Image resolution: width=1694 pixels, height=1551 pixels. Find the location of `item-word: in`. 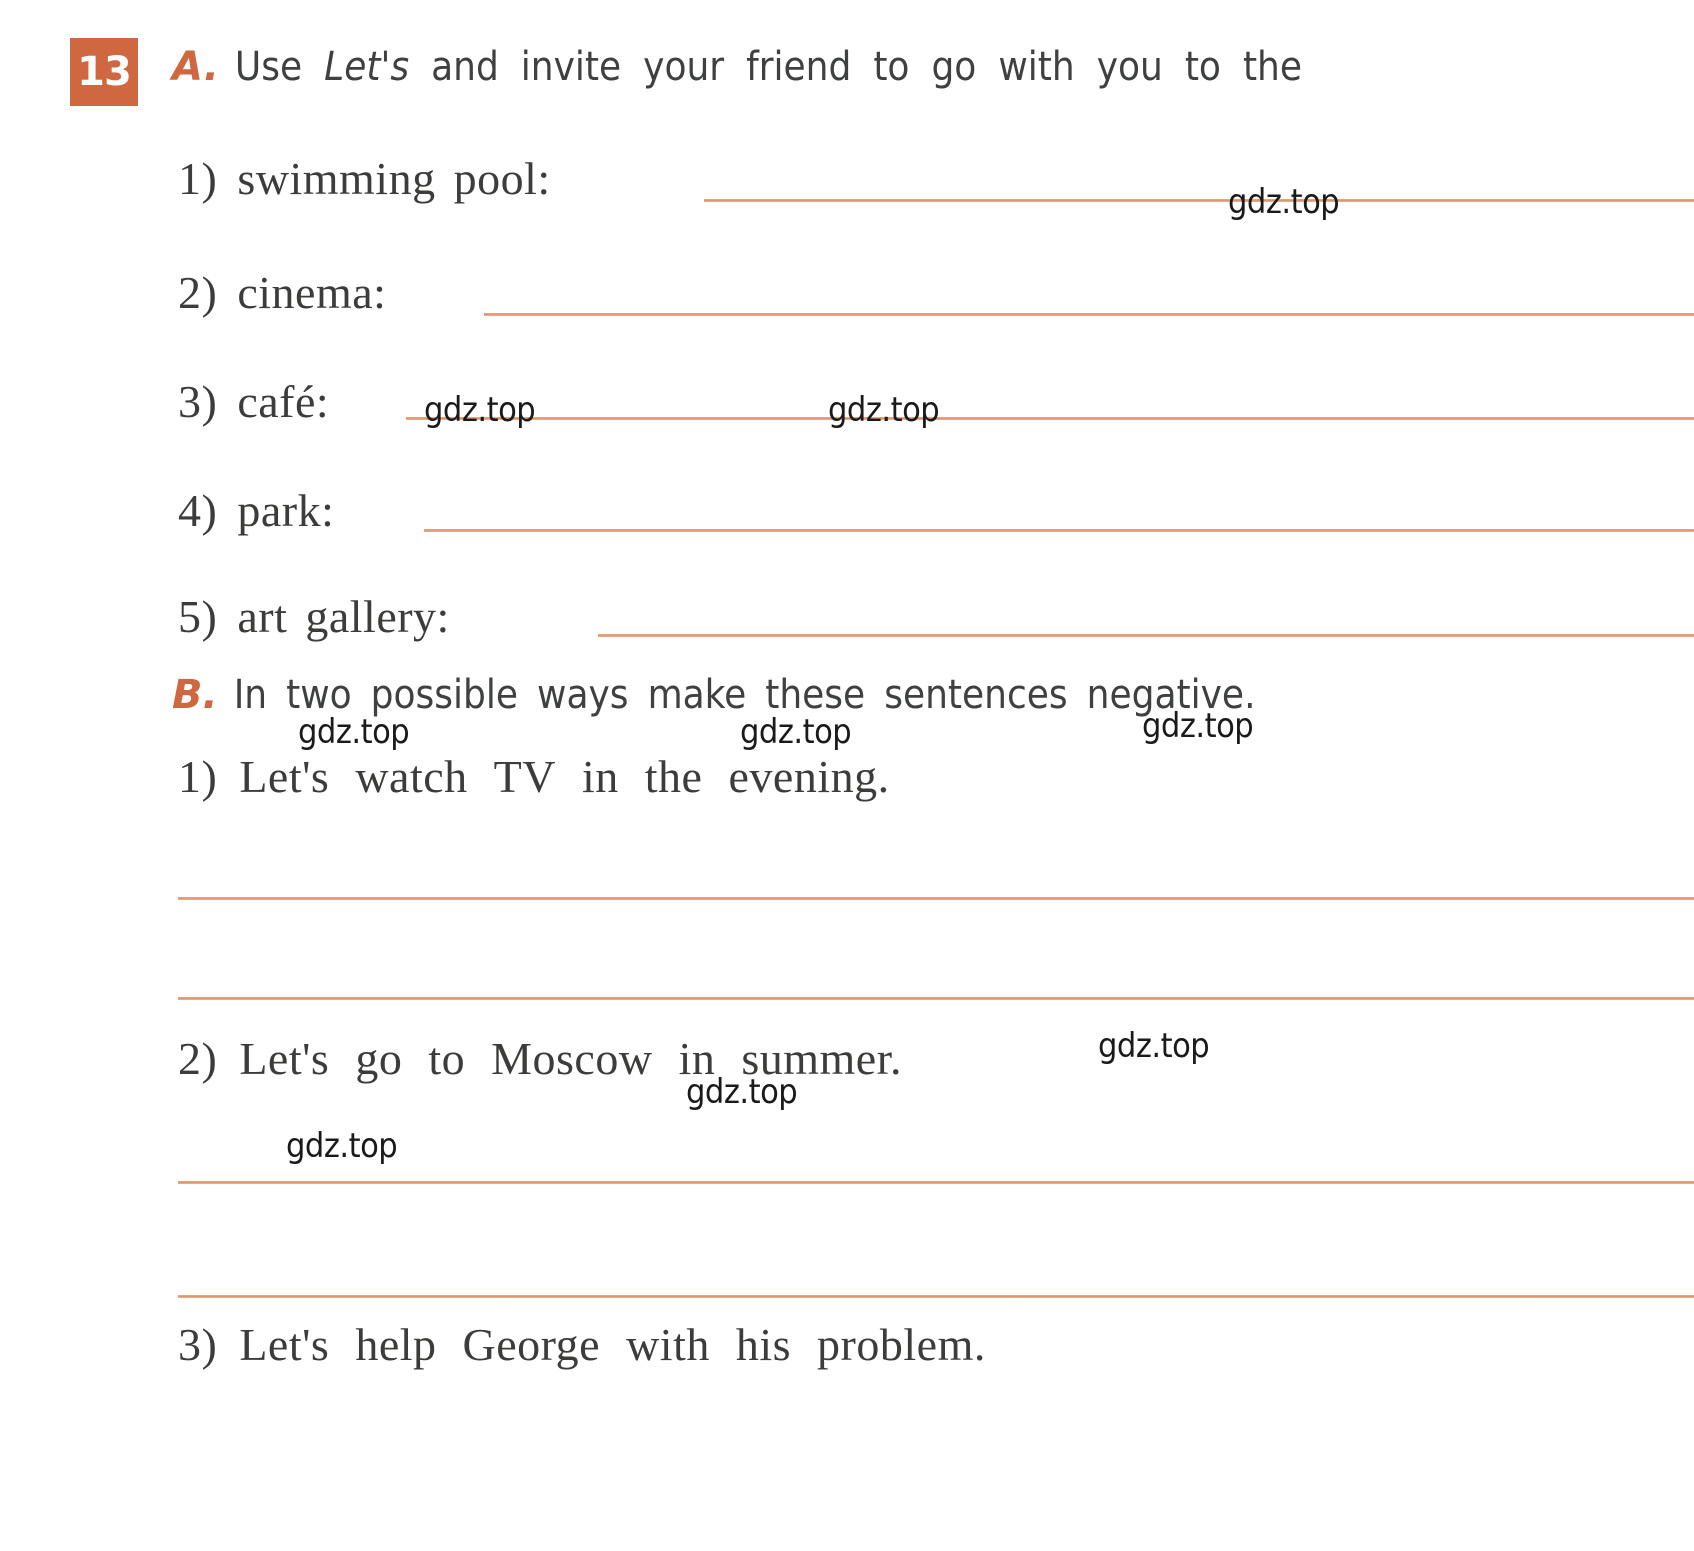

item-word: in is located at coordinates (600, 776).